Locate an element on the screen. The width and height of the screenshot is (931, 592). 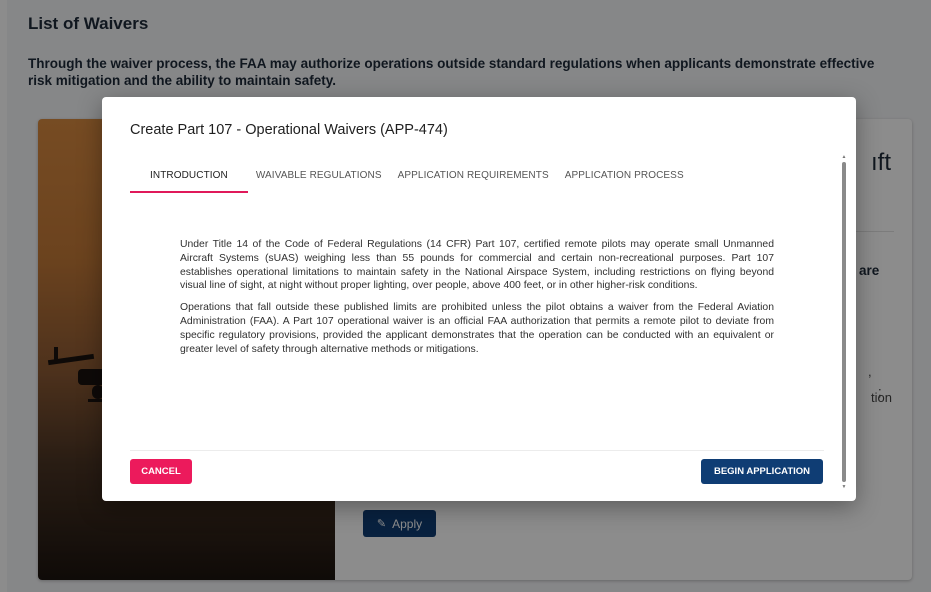
scrollbar-thumb is located at coordinates (844, 322).